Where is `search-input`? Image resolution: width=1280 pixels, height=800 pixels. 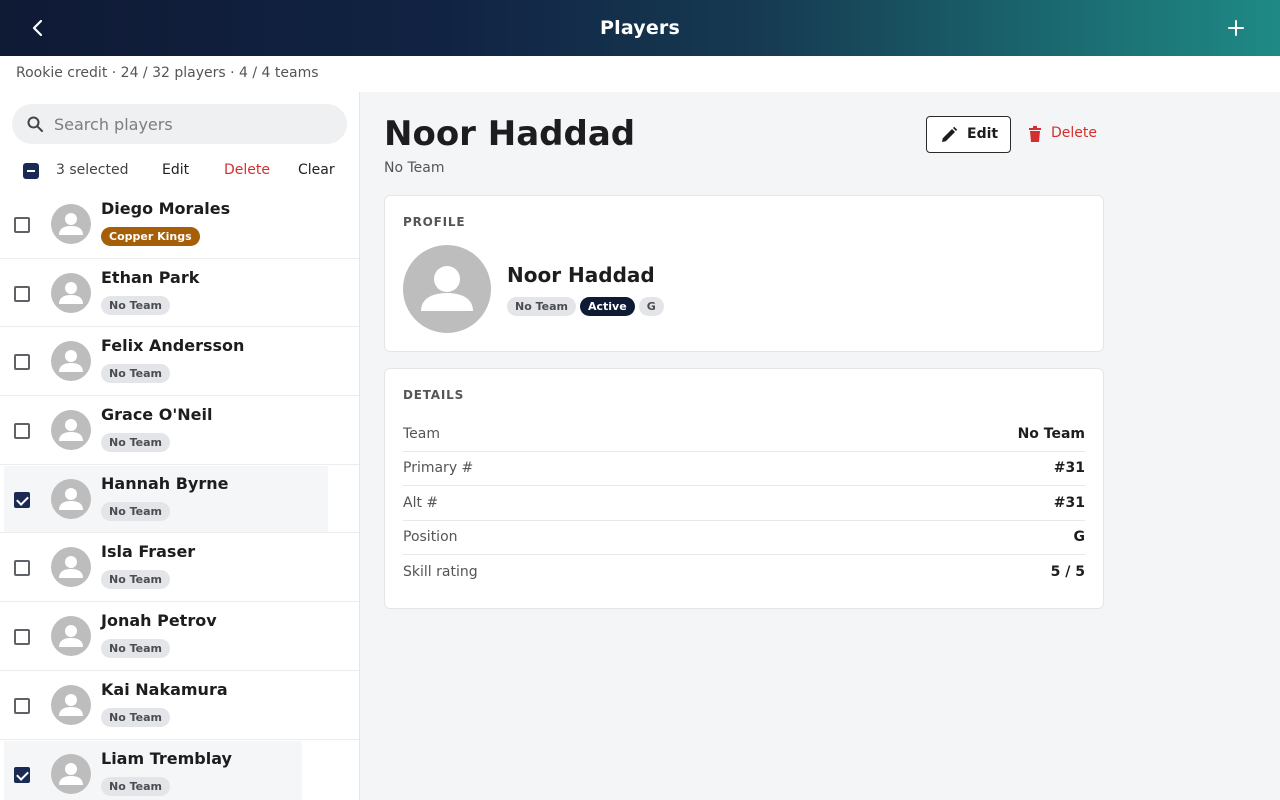
search-input is located at coordinates (194, 124).